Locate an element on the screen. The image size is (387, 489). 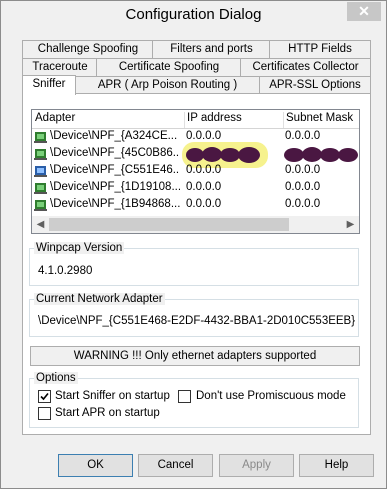
scrollbar-thumb is located at coordinates (169, 224).